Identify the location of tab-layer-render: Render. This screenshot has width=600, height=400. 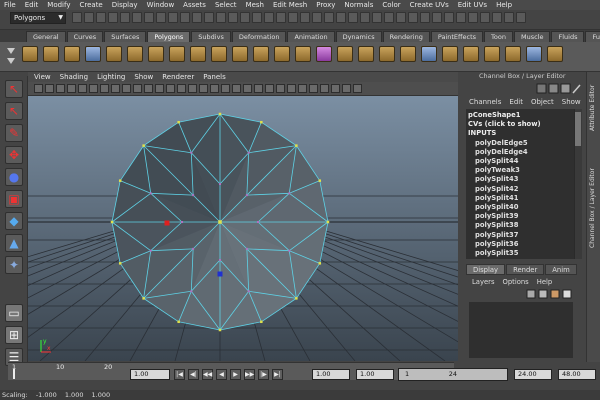
(525, 269).